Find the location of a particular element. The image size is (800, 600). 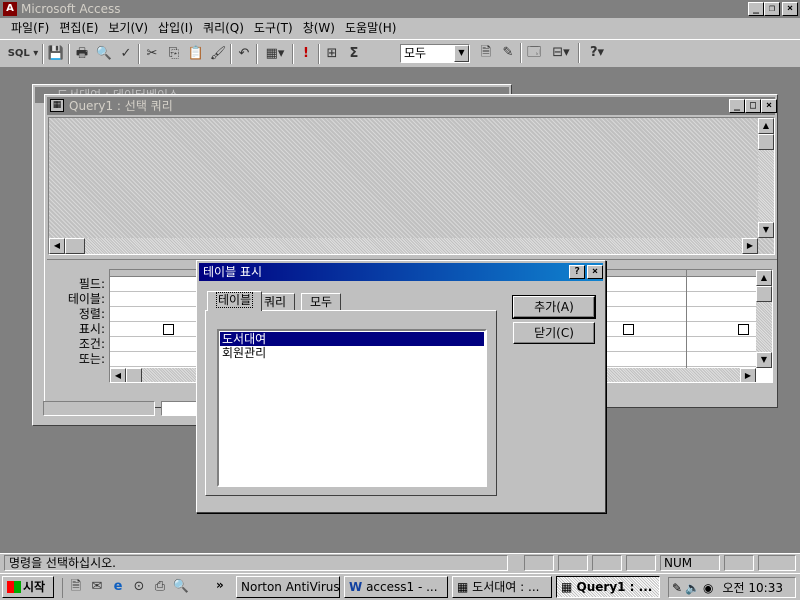

properties-icon: 🗎 is located at coordinates (486, 53).